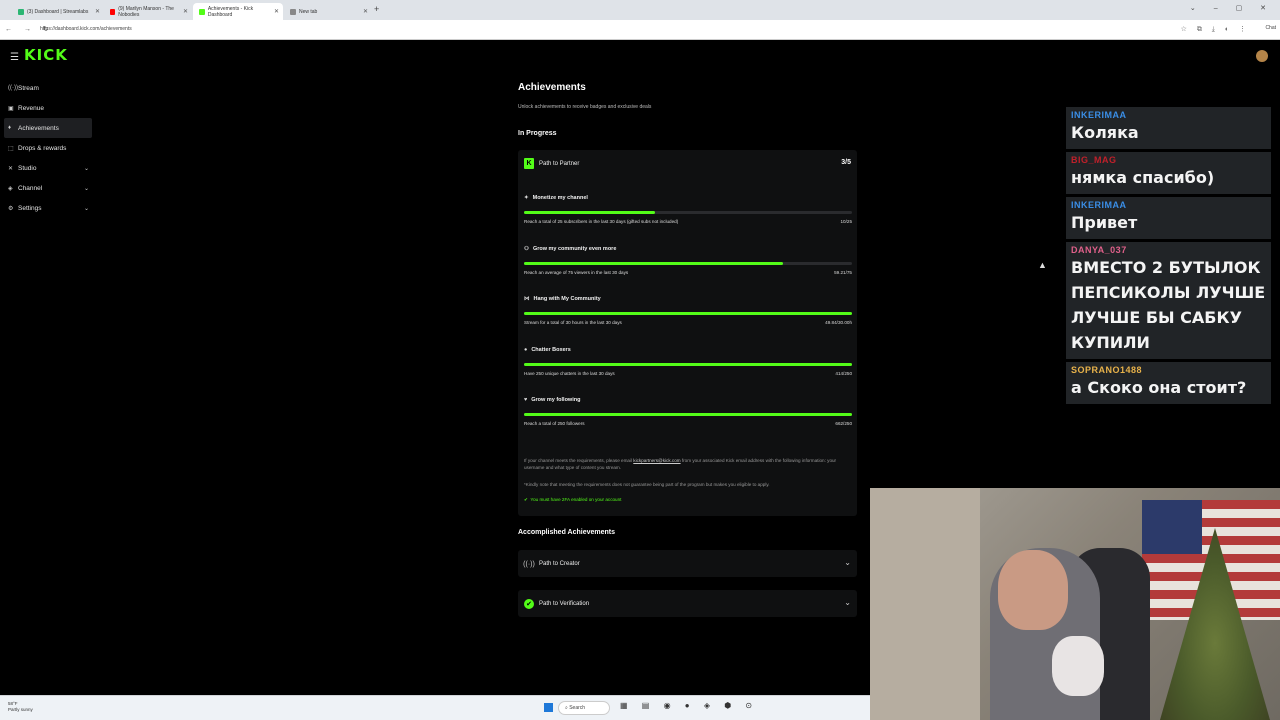  What do you see at coordinates (308, 11) in the screenshot?
I see `tab-label: New tab` at bounding box center [308, 11].